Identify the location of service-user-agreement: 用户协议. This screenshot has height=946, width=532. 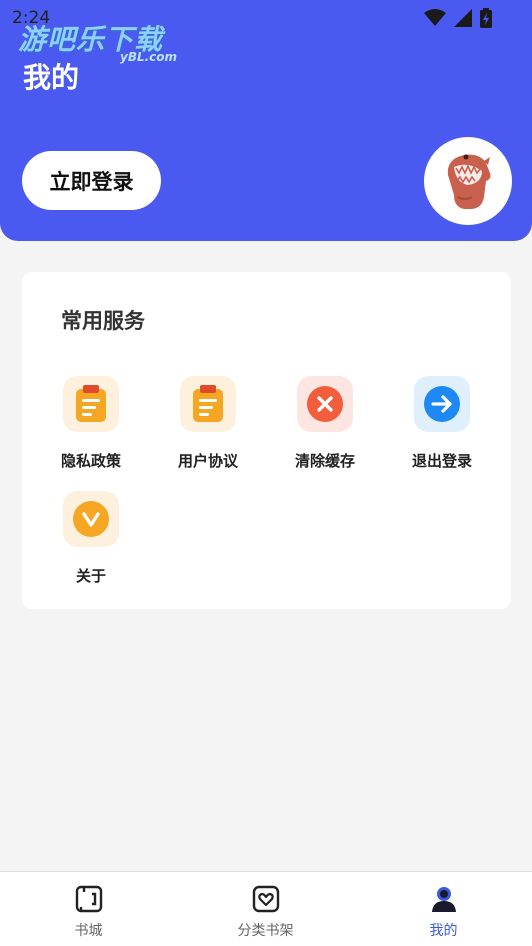
(208, 426).